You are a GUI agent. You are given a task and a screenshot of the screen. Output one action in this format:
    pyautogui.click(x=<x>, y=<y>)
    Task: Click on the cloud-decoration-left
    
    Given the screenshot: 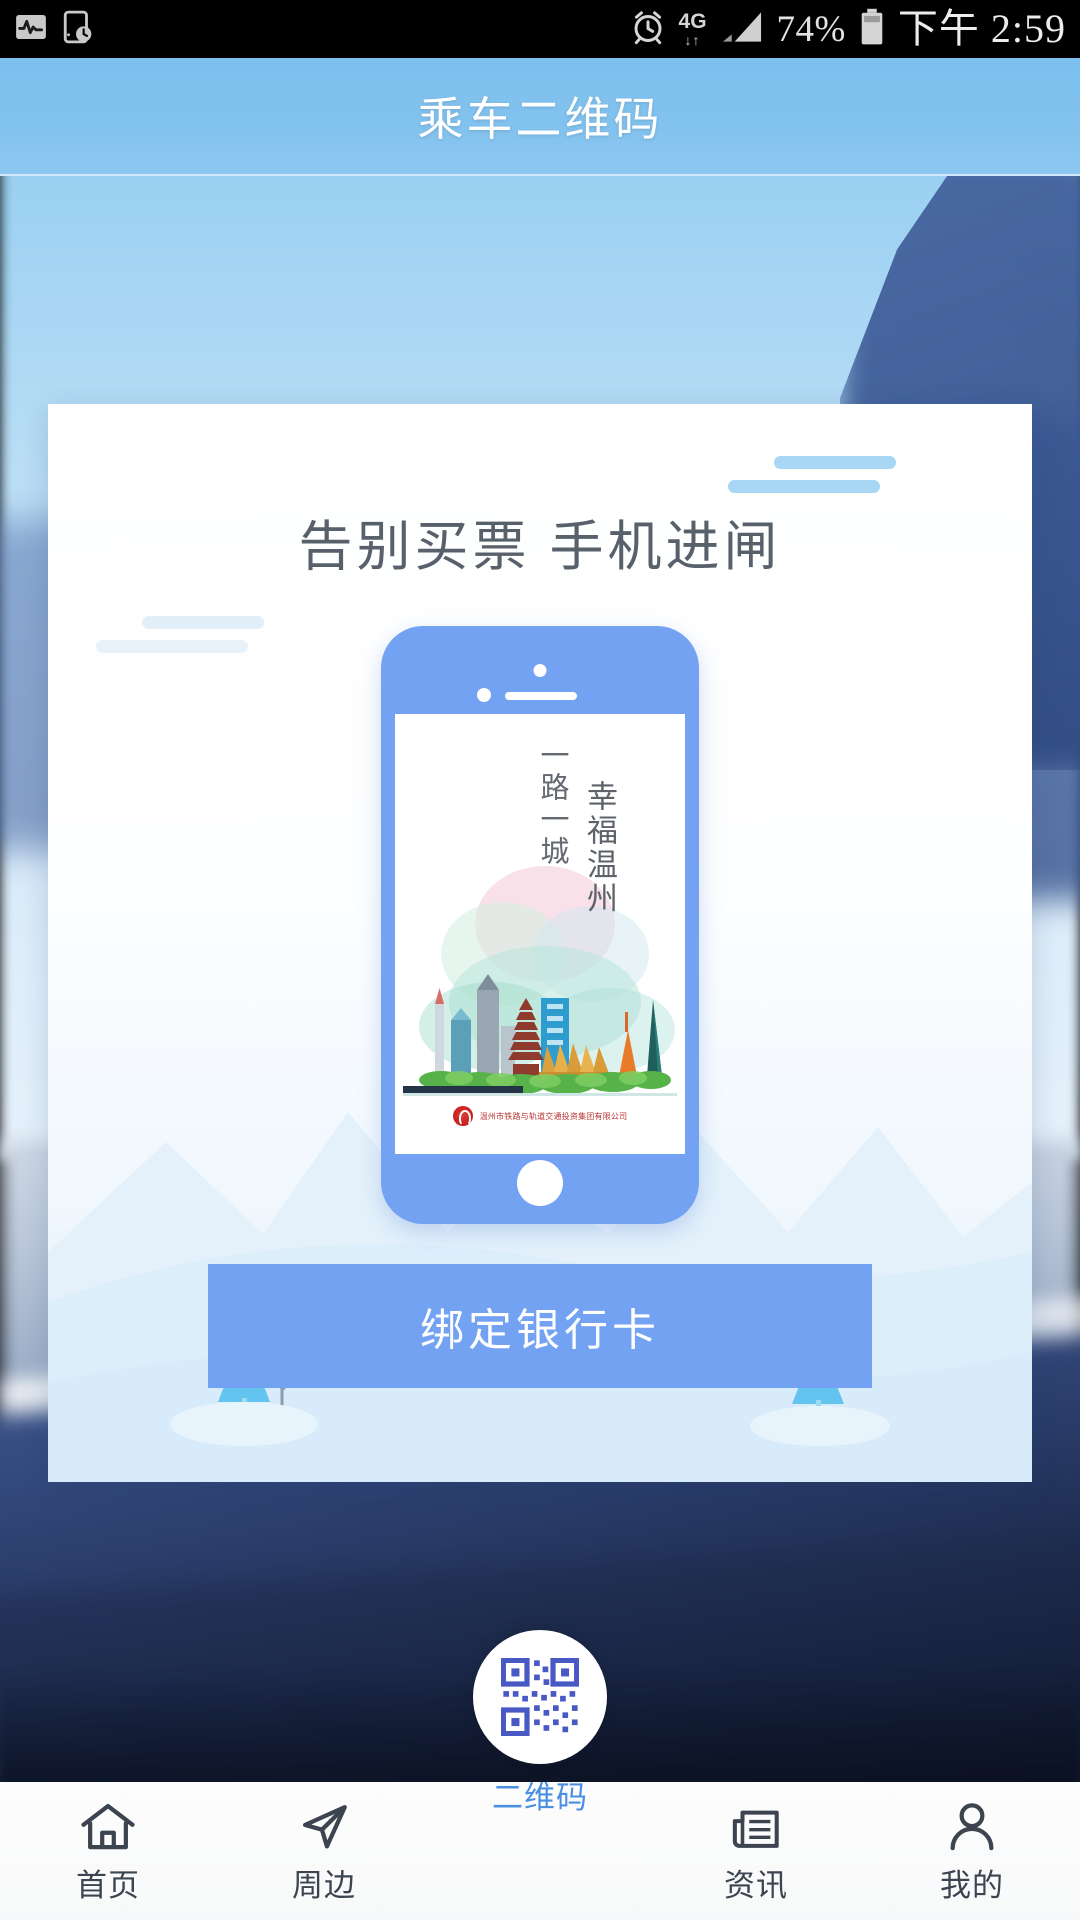 What is the action you would take?
    pyautogui.click(x=180, y=634)
    